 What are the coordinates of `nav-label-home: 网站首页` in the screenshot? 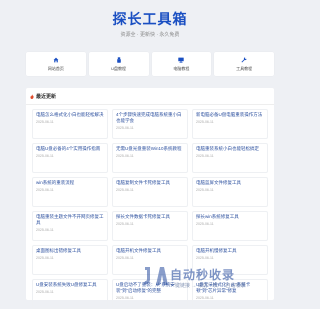 It's located at (55, 68).